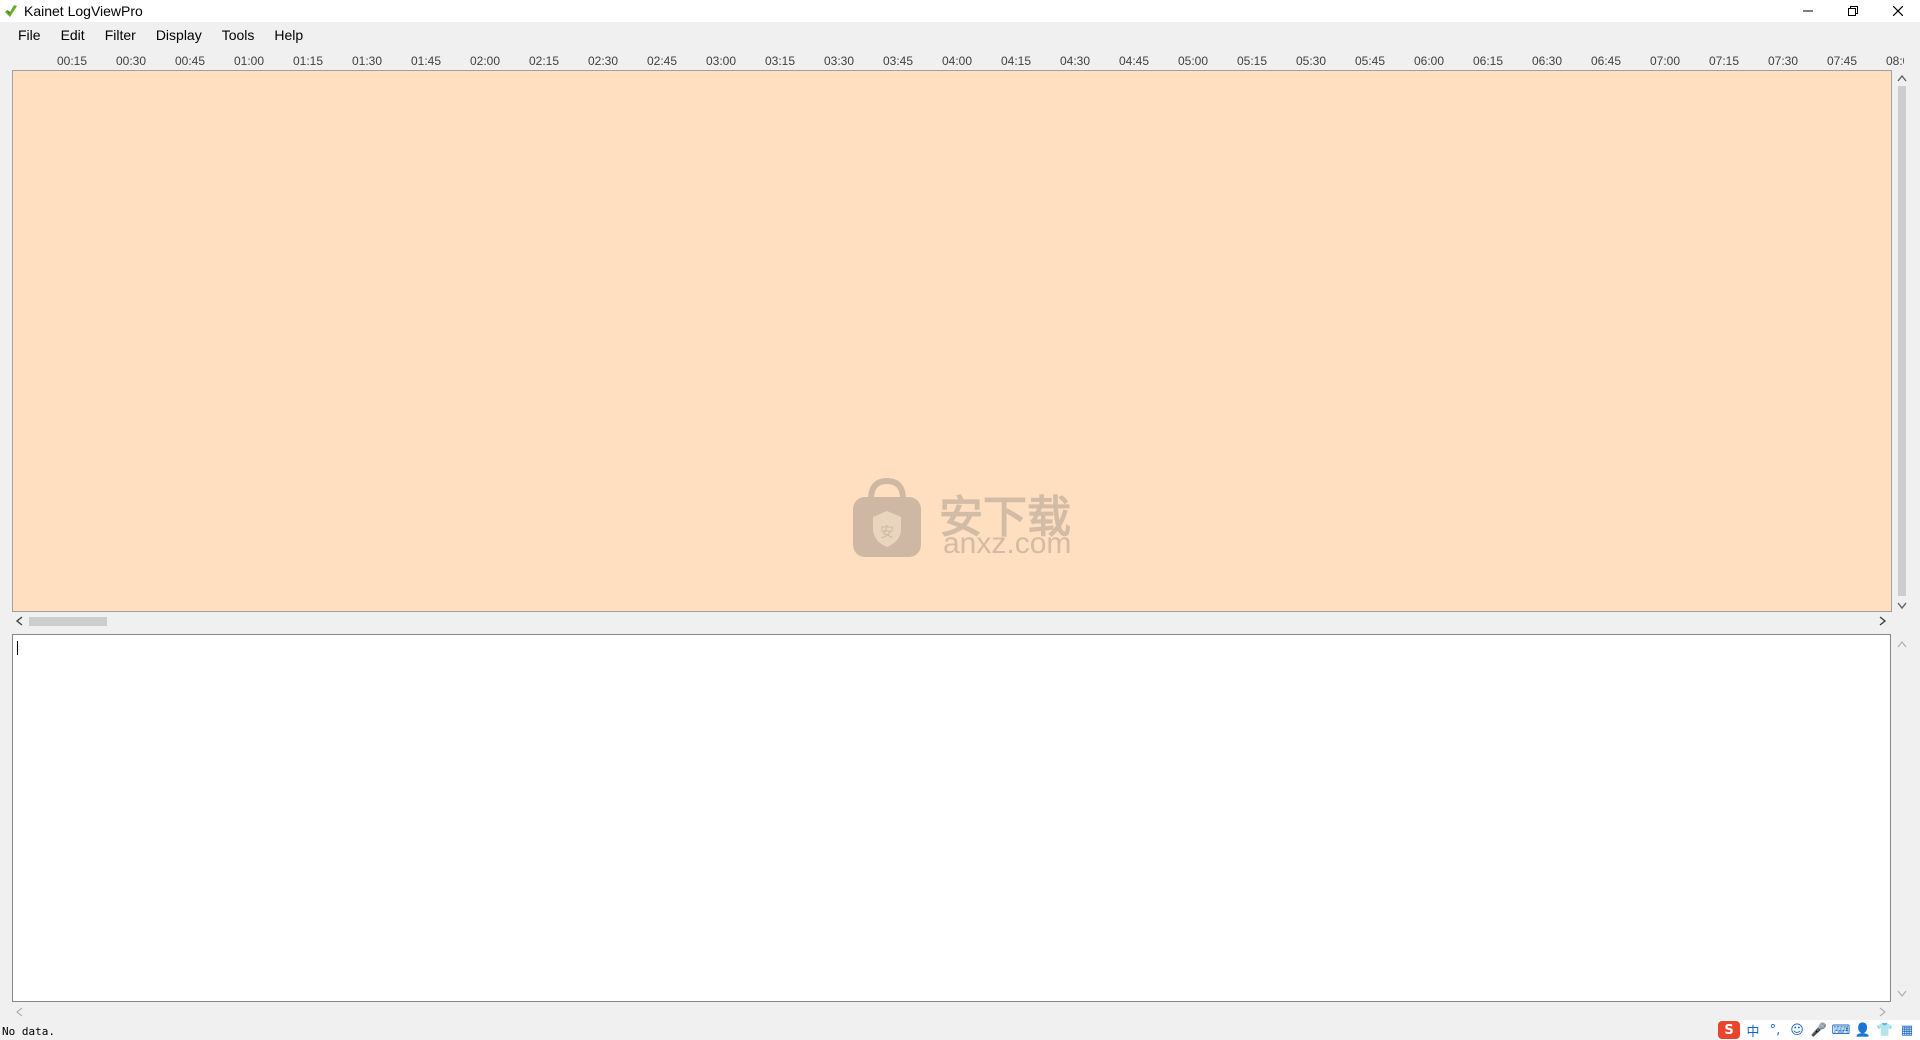 The image size is (1920, 1040). What do you see at coordinates (17, 648) in the screenshot?
I see `text-caret` at bounding box center [17, 648].